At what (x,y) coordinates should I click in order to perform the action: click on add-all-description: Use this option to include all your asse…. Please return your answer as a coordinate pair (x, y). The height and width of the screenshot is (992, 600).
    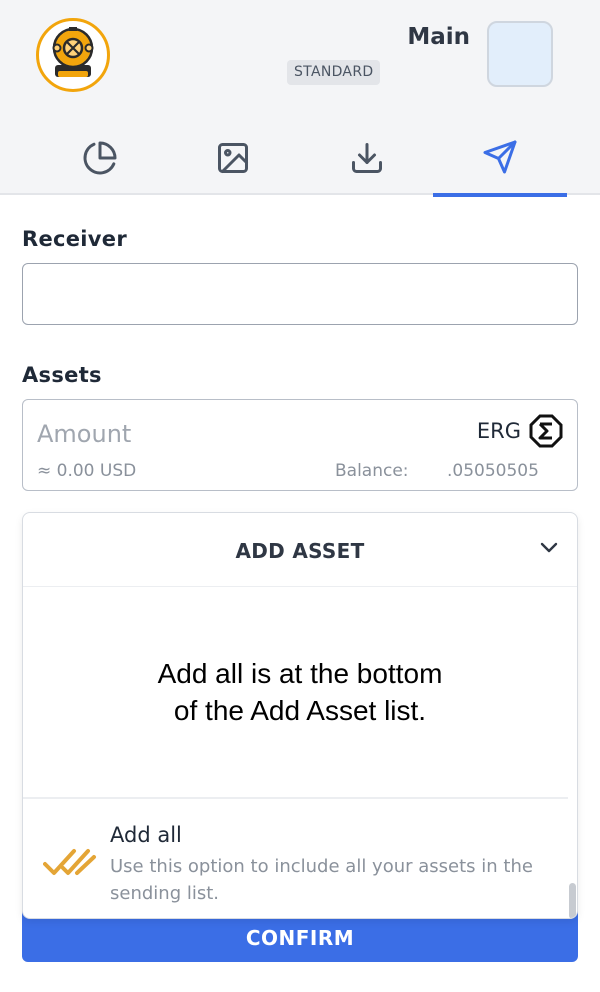
    Looking at the image, I should click on (321, 880).